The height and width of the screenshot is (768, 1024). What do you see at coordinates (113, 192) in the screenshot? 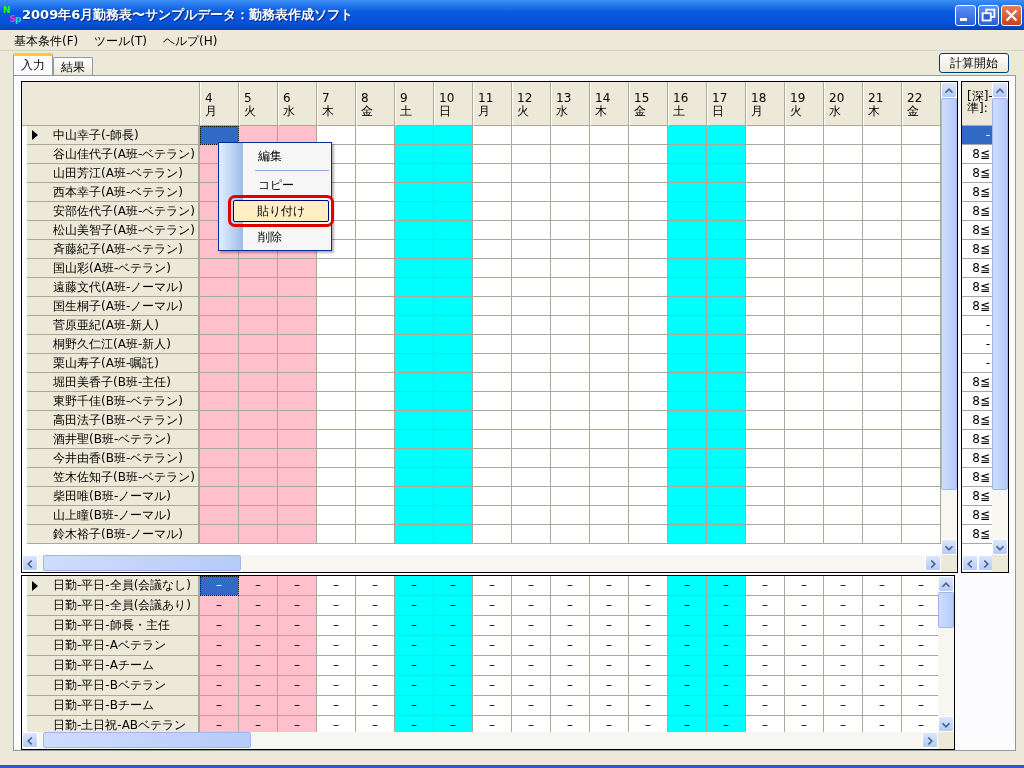
I see `row-header: 西本幸子(A班-ベテラン)` at bounding box center [113, 192].